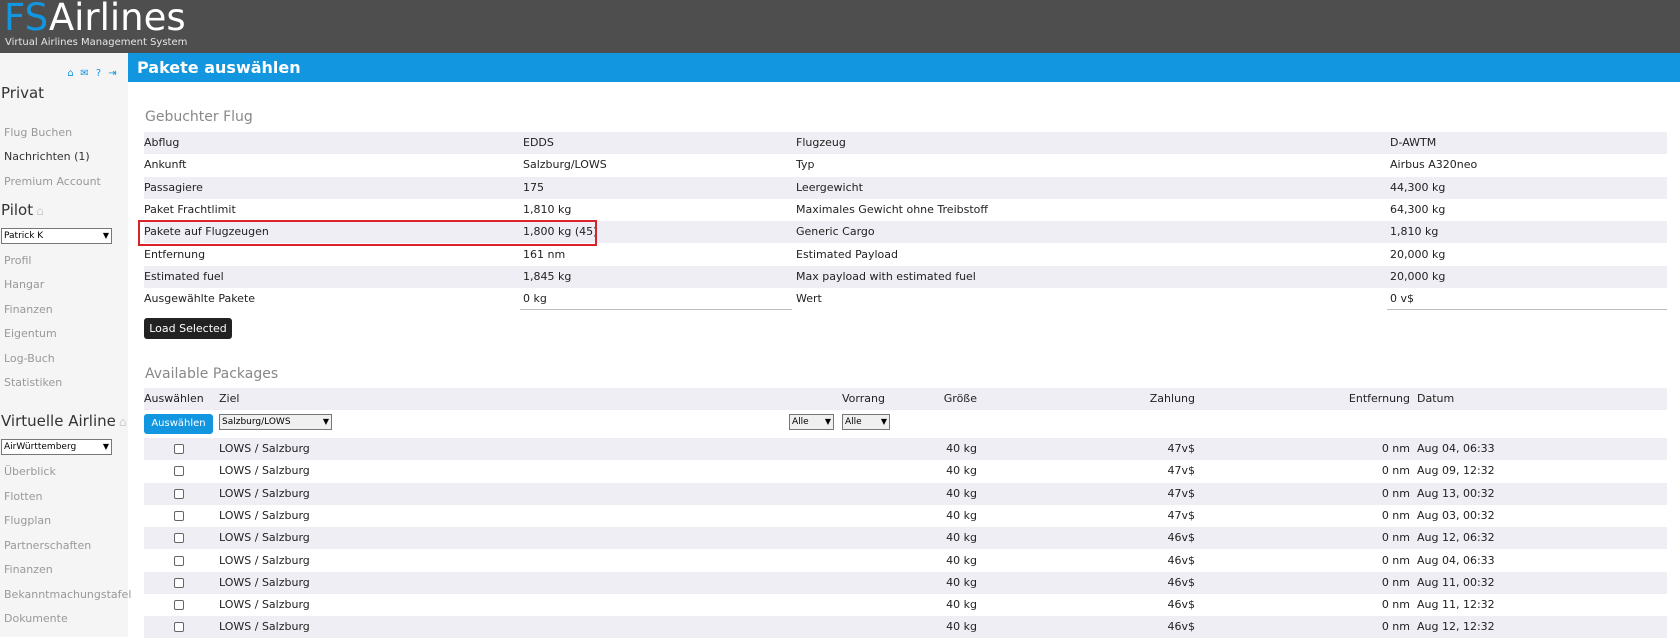  Describe the element at coordinates (28, 569) in the screenshot. I see `sidebar-item-va-finances: Finanzen` at that location.